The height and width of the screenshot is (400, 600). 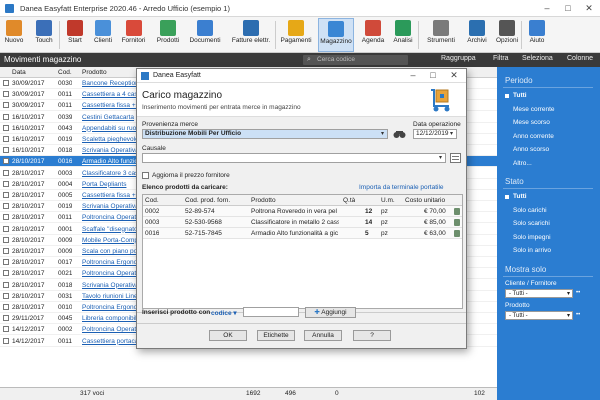 I want to click on row-product-link: Tavolo riunioni Line, so click(x=109, y=296).